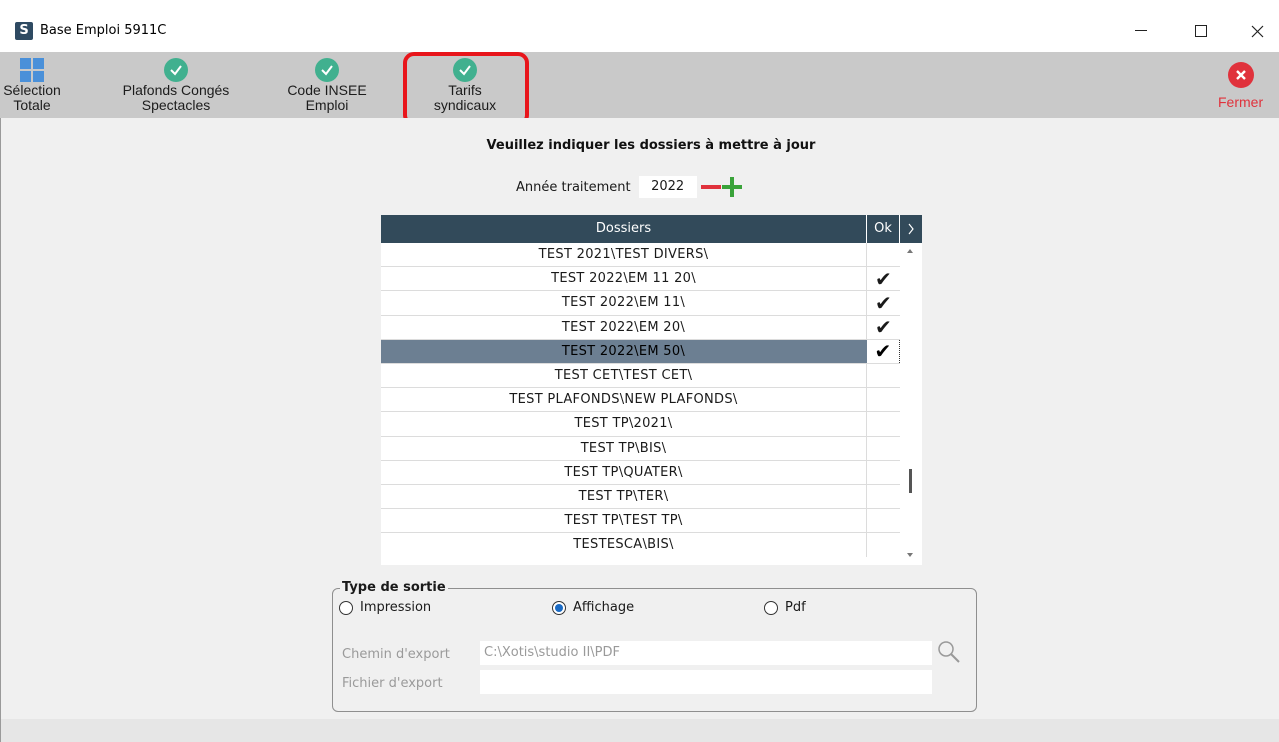  I want to click on browse-button, so click(949, 652).